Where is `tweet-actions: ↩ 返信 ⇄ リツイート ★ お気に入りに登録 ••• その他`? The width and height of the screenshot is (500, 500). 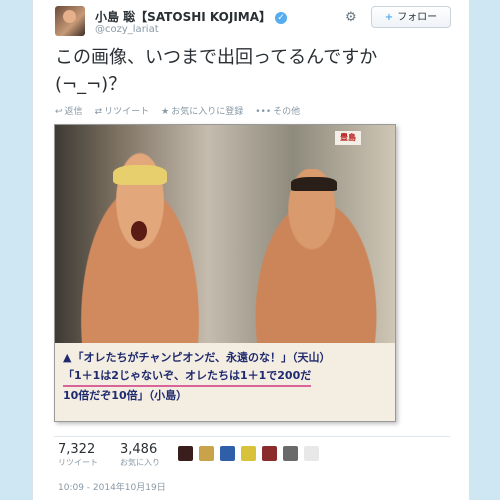 tweet-actions: ↩ 返信 ⇄ リツイート ★ お気に入りに登録 ••• その他 is located at coordinates (177, 110).